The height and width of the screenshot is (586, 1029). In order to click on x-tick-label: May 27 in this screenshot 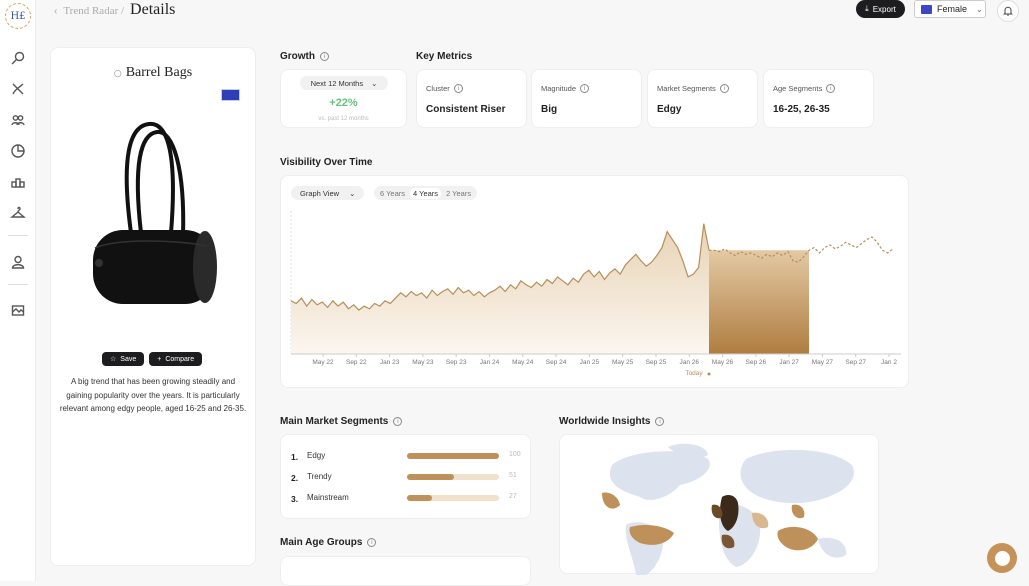, I will do `click(823, 362)`.